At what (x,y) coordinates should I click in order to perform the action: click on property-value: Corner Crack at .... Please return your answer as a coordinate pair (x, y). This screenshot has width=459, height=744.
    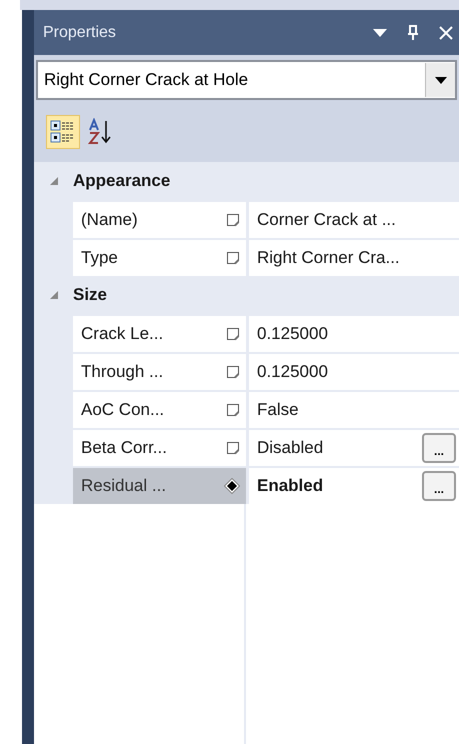
    Looking at the image, I should click on (327, 220).